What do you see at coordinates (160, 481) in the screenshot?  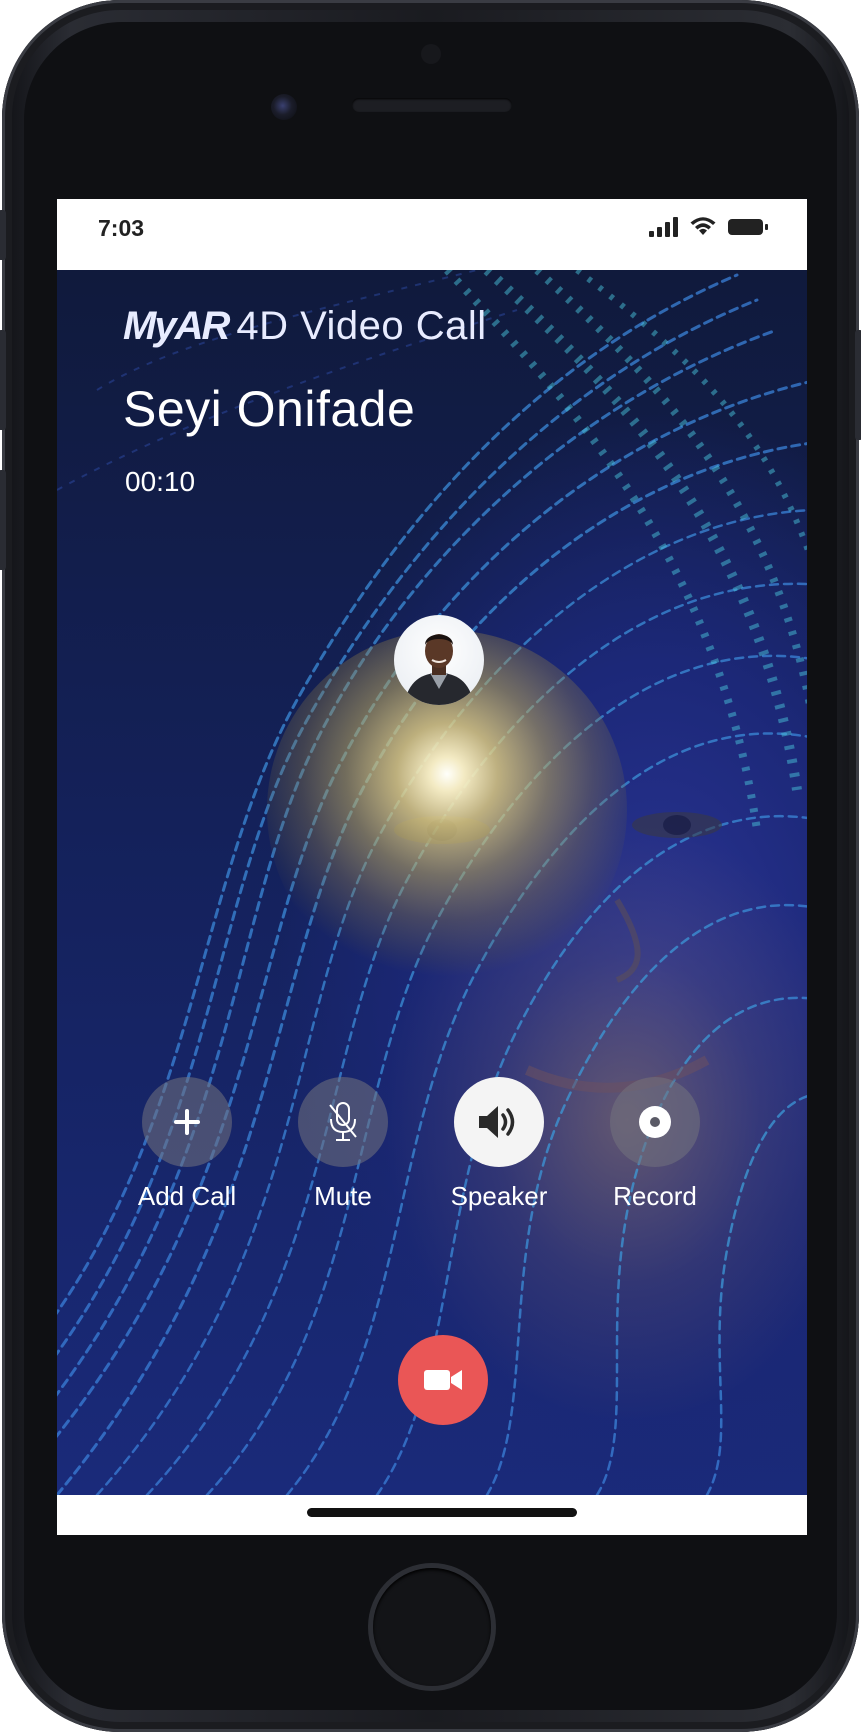 I see `call-timer: 00:10` at bounding box center [160, 481].